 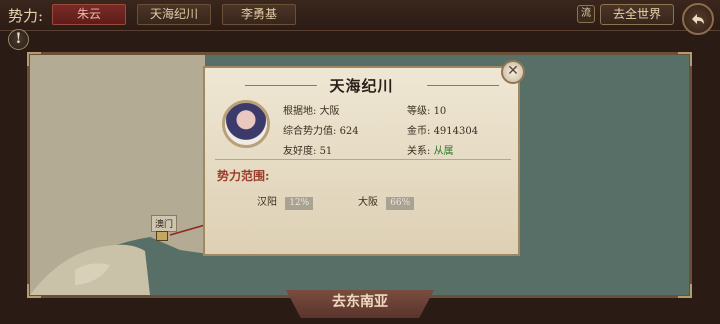 I want to click on go-southeast-asia-button: 去东南亚, so click(x=360, y=304).